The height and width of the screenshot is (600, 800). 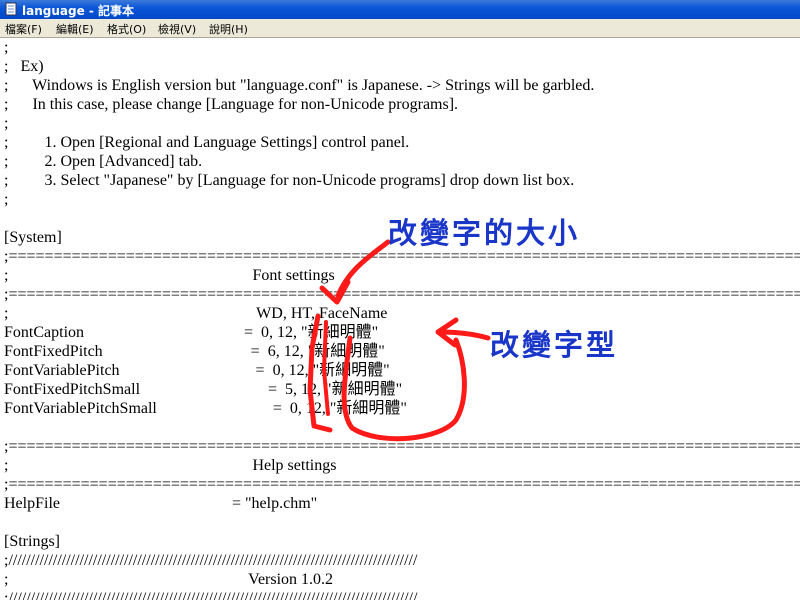 I want to click on text-line: ; Font settings, so click(x=169, y=275).